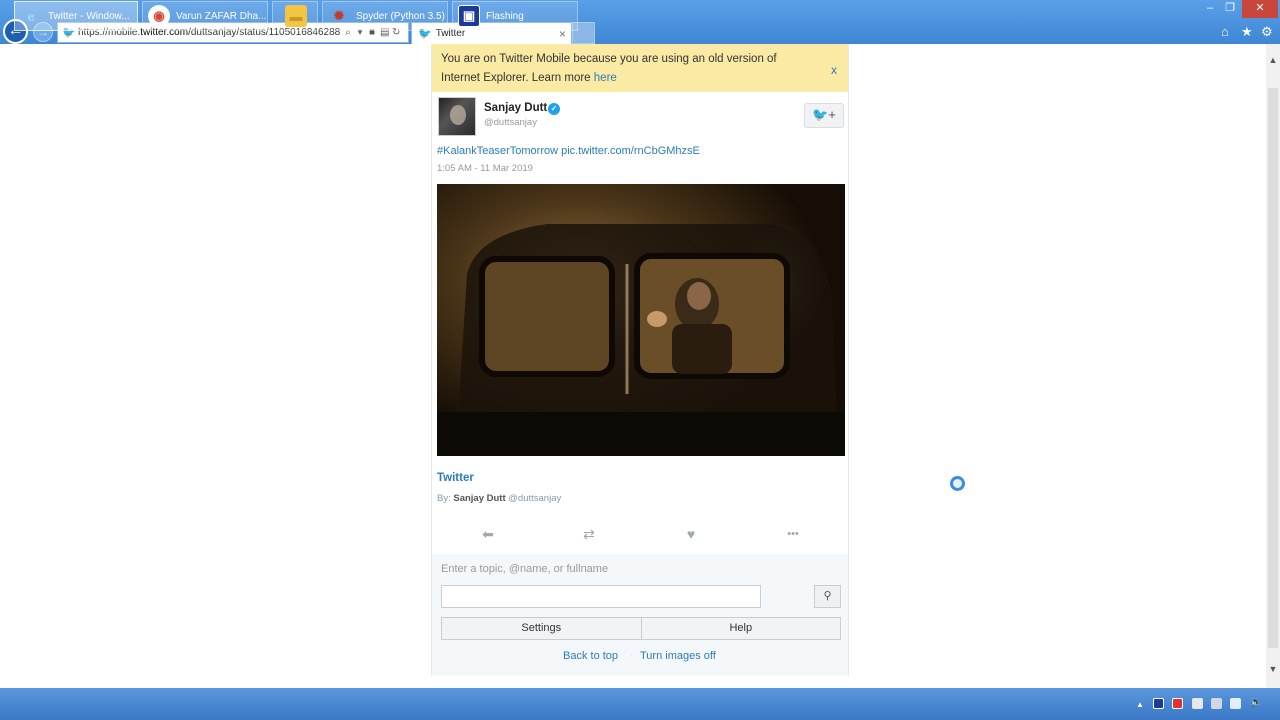 Image resolution: width=1280 pixels, height=720 pixels. Describe the element at coordinates (1140, 704) in the screenshot. I see `tray-expand-icon: ▲` at that location.